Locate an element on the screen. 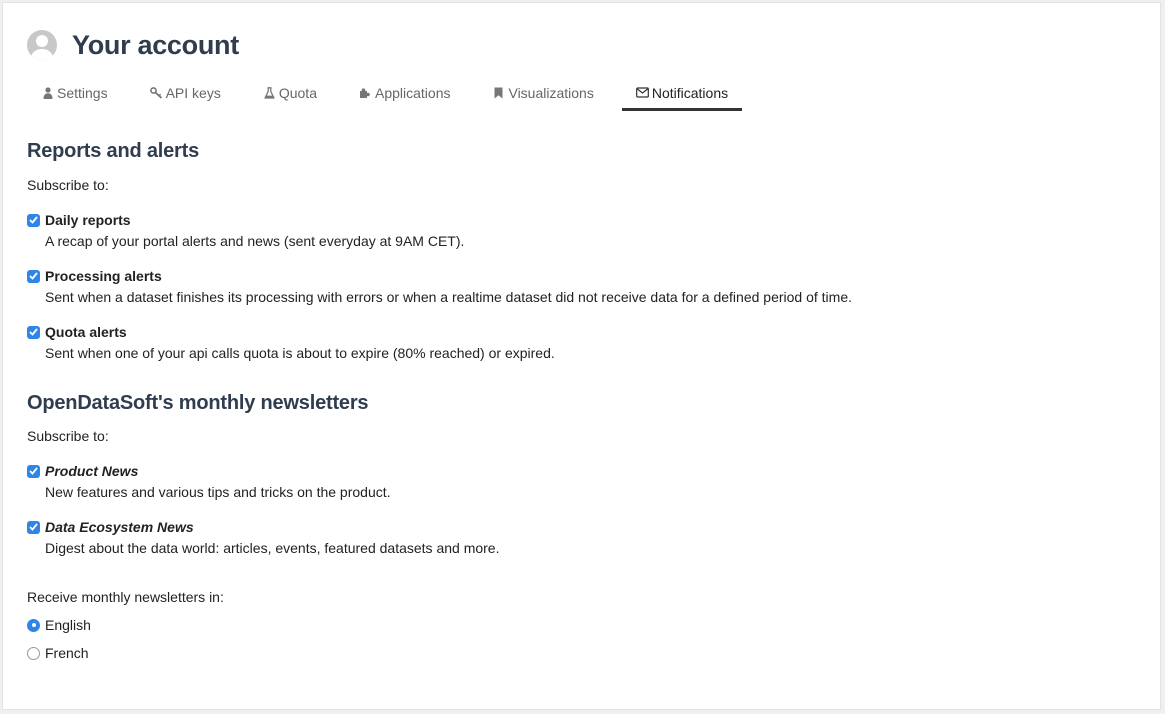 The width and height of the screenshot is (1165, 714). option-title: Daily reports is located at coordinates (88, 220).